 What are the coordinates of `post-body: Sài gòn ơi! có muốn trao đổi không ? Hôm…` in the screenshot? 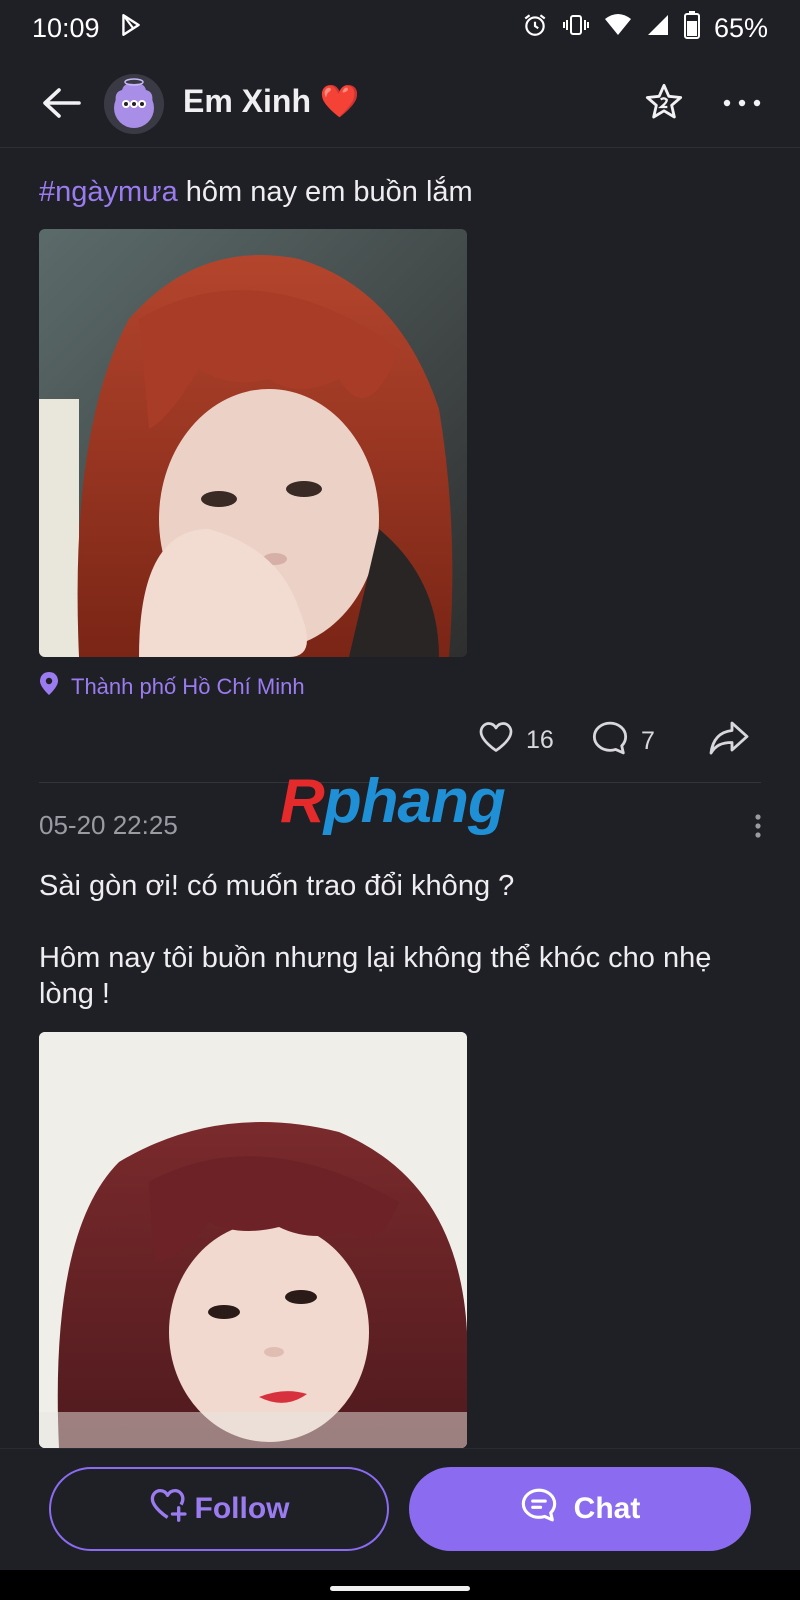 It's located at (404, 958).